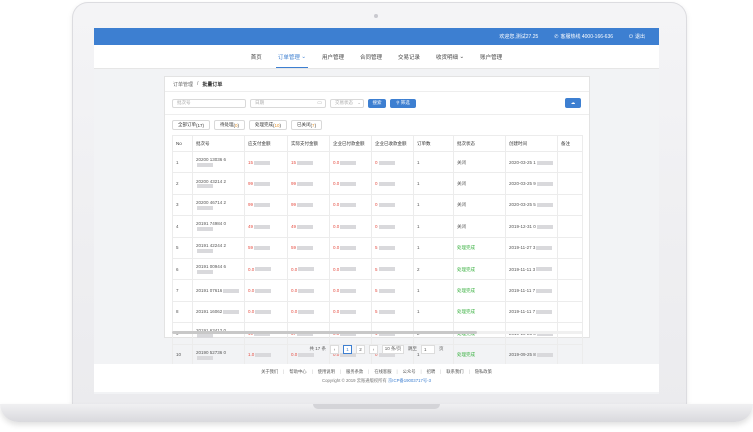 The height and width of the screenshot is (432, 753). I want to click on cell-batch-value: 20191 00944 6, so click(211, 267).